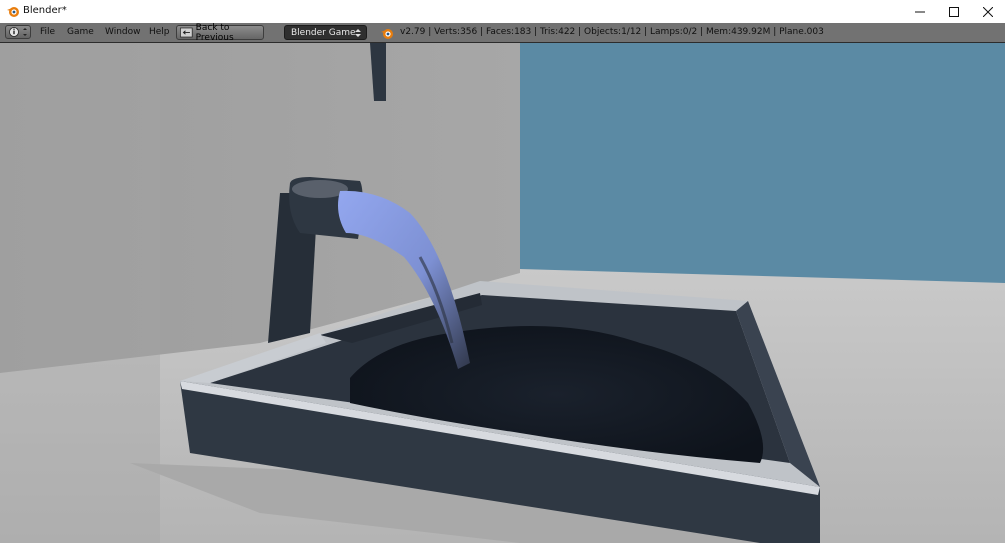 This screenshot has width=1005, height=543. What do you see at coordinates (502, 11) in the screenshot?
I see `window-title-bar: Blender*` at bounding box center [502, 11].